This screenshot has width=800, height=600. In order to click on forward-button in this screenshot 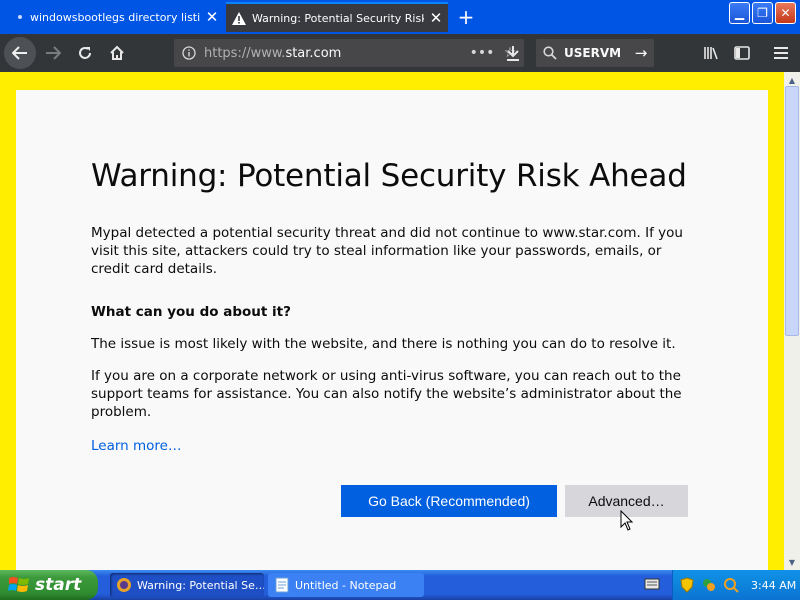, I will do `click(53, 53)`.